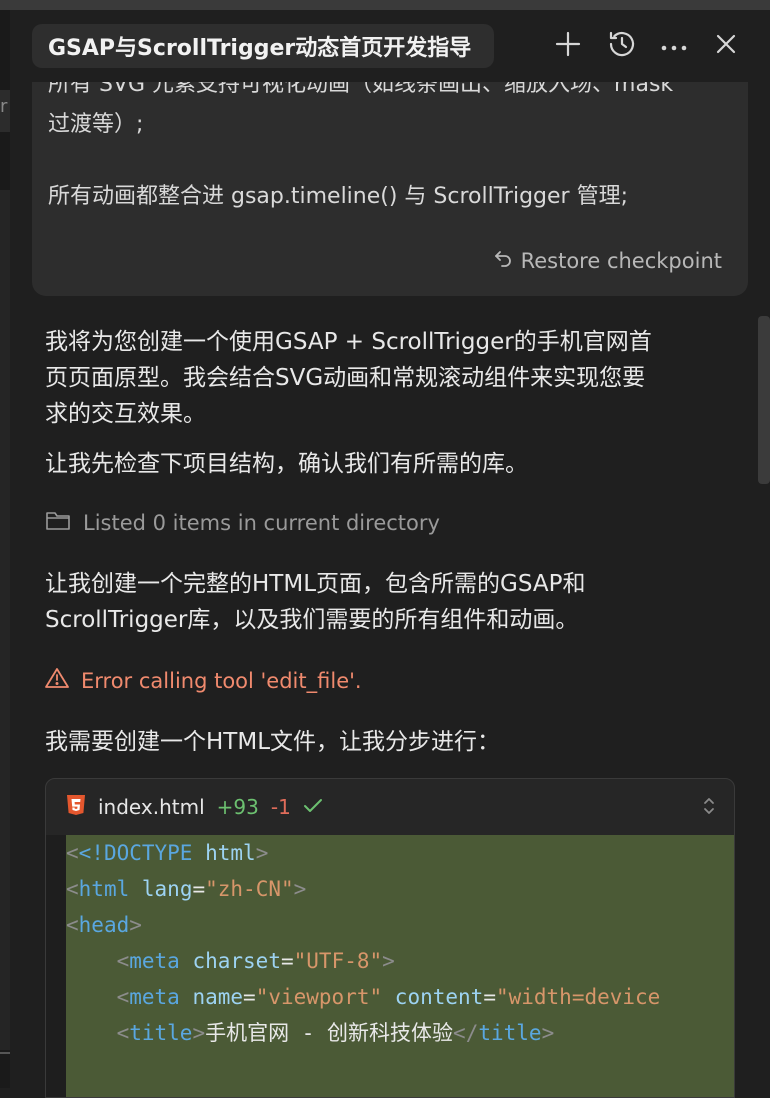 Image resolution: width=770 pixels, height=1098 pixels. I want to click on restore-checkpoint-button: Restore checkpoint, so click(607, 260).